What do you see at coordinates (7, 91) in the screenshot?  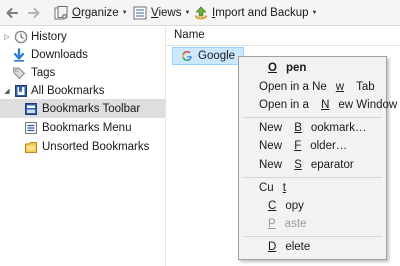 I see `collapse-twisty-icon: ◢` at bounding box center [7, 91].